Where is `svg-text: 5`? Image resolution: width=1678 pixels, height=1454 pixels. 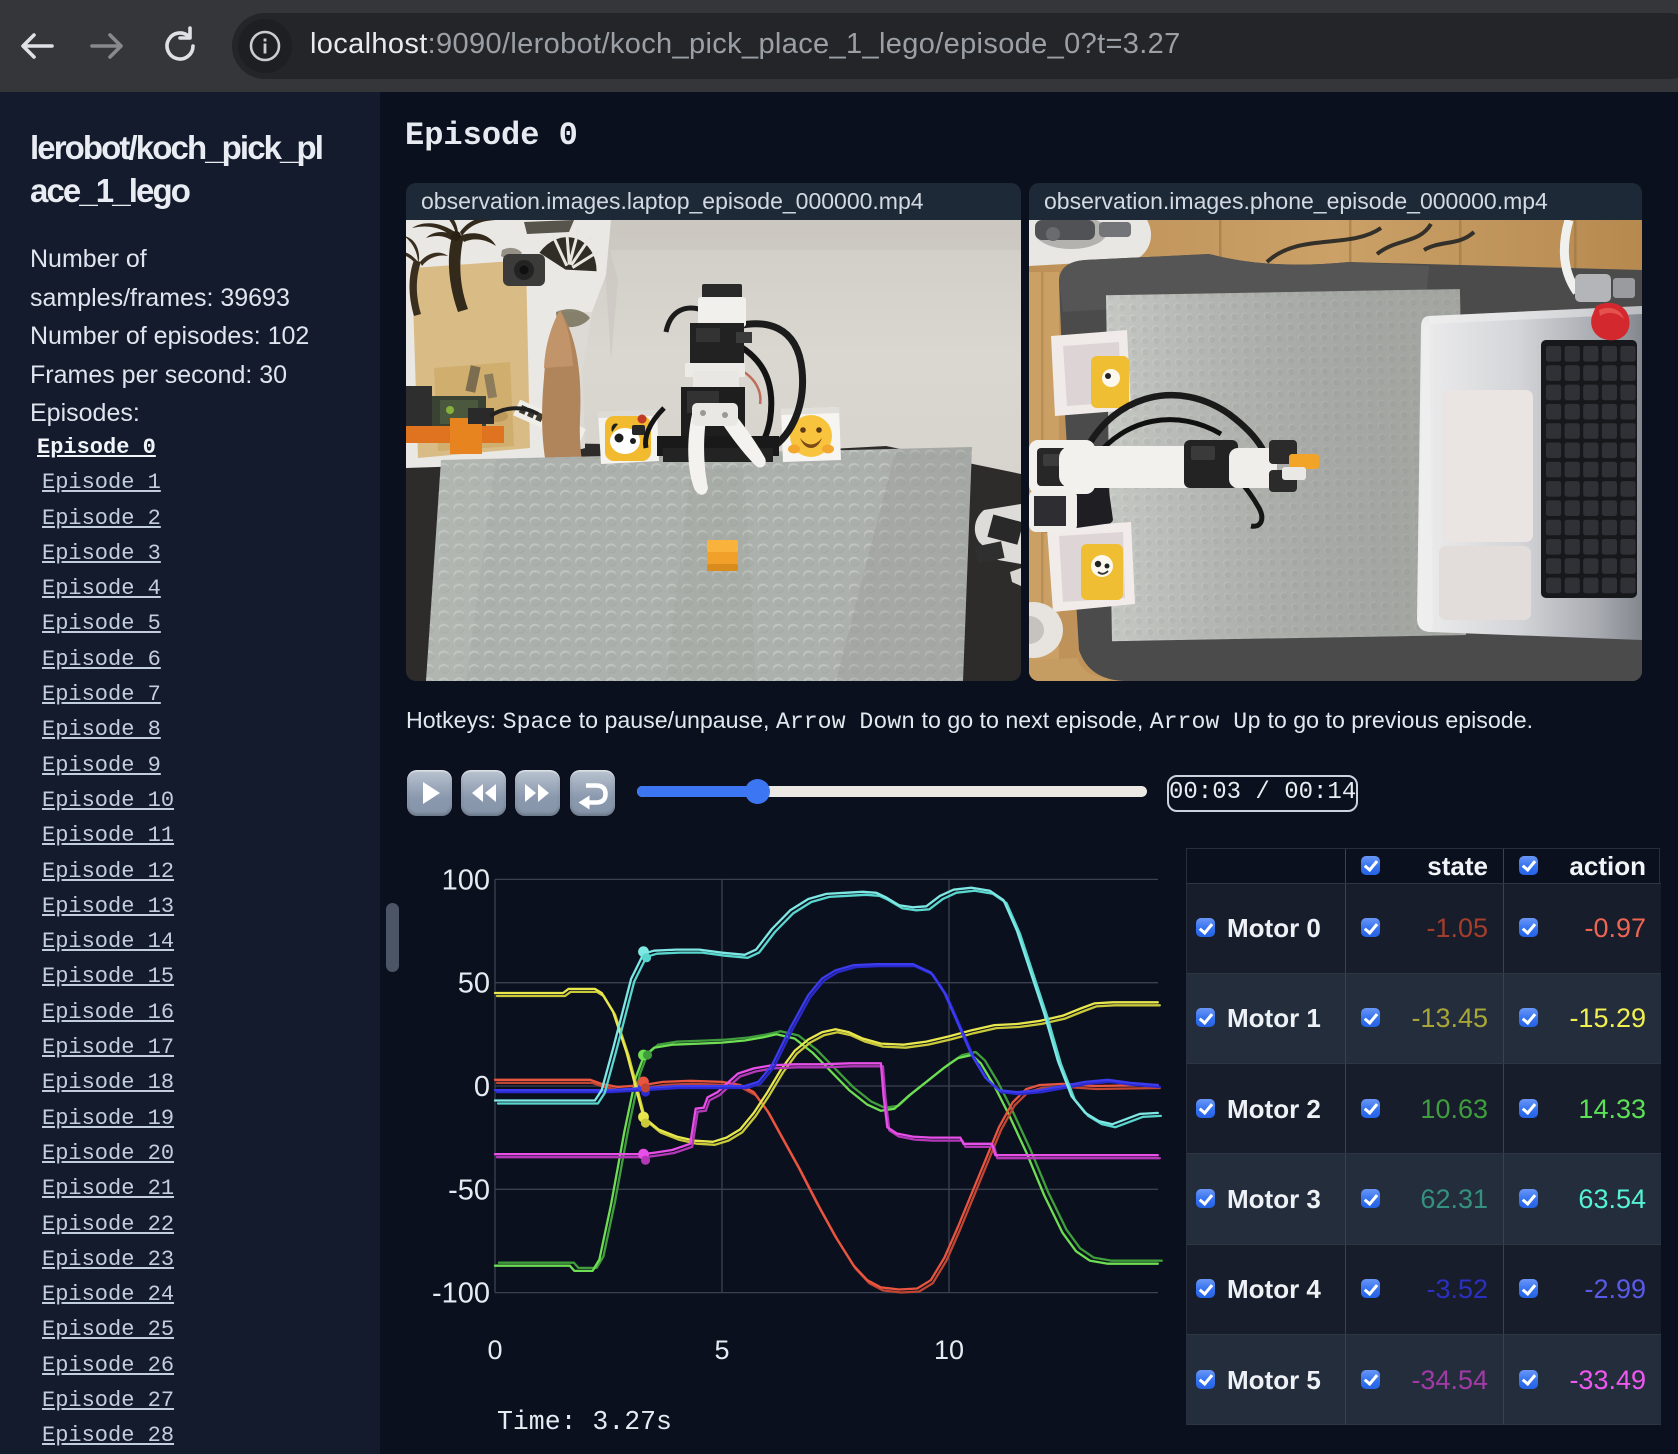 svg-text: 5 is located at coordinates (721, 1350).